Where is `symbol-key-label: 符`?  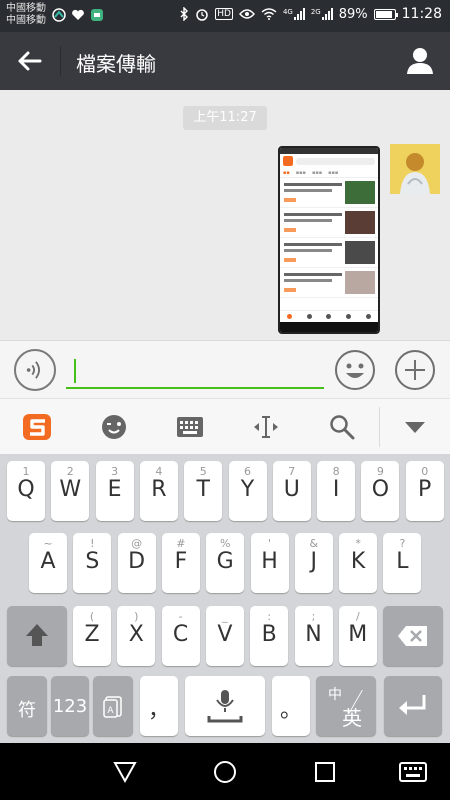
symbol-key-label: 符 is located at coordinates (27, 710).